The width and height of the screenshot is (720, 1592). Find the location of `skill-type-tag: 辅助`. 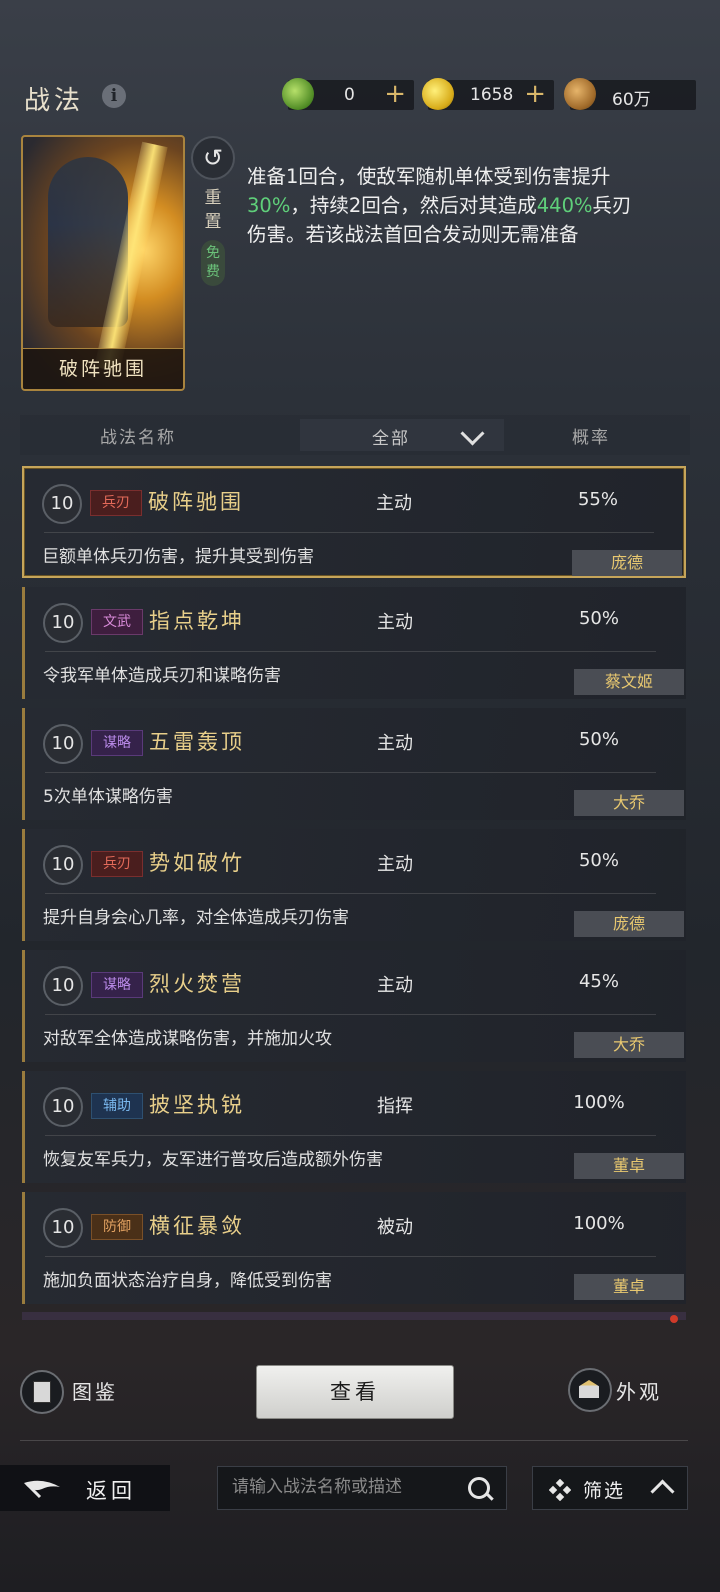

skill-type-tag: 辅助 is located at coordinates (117, 1106).